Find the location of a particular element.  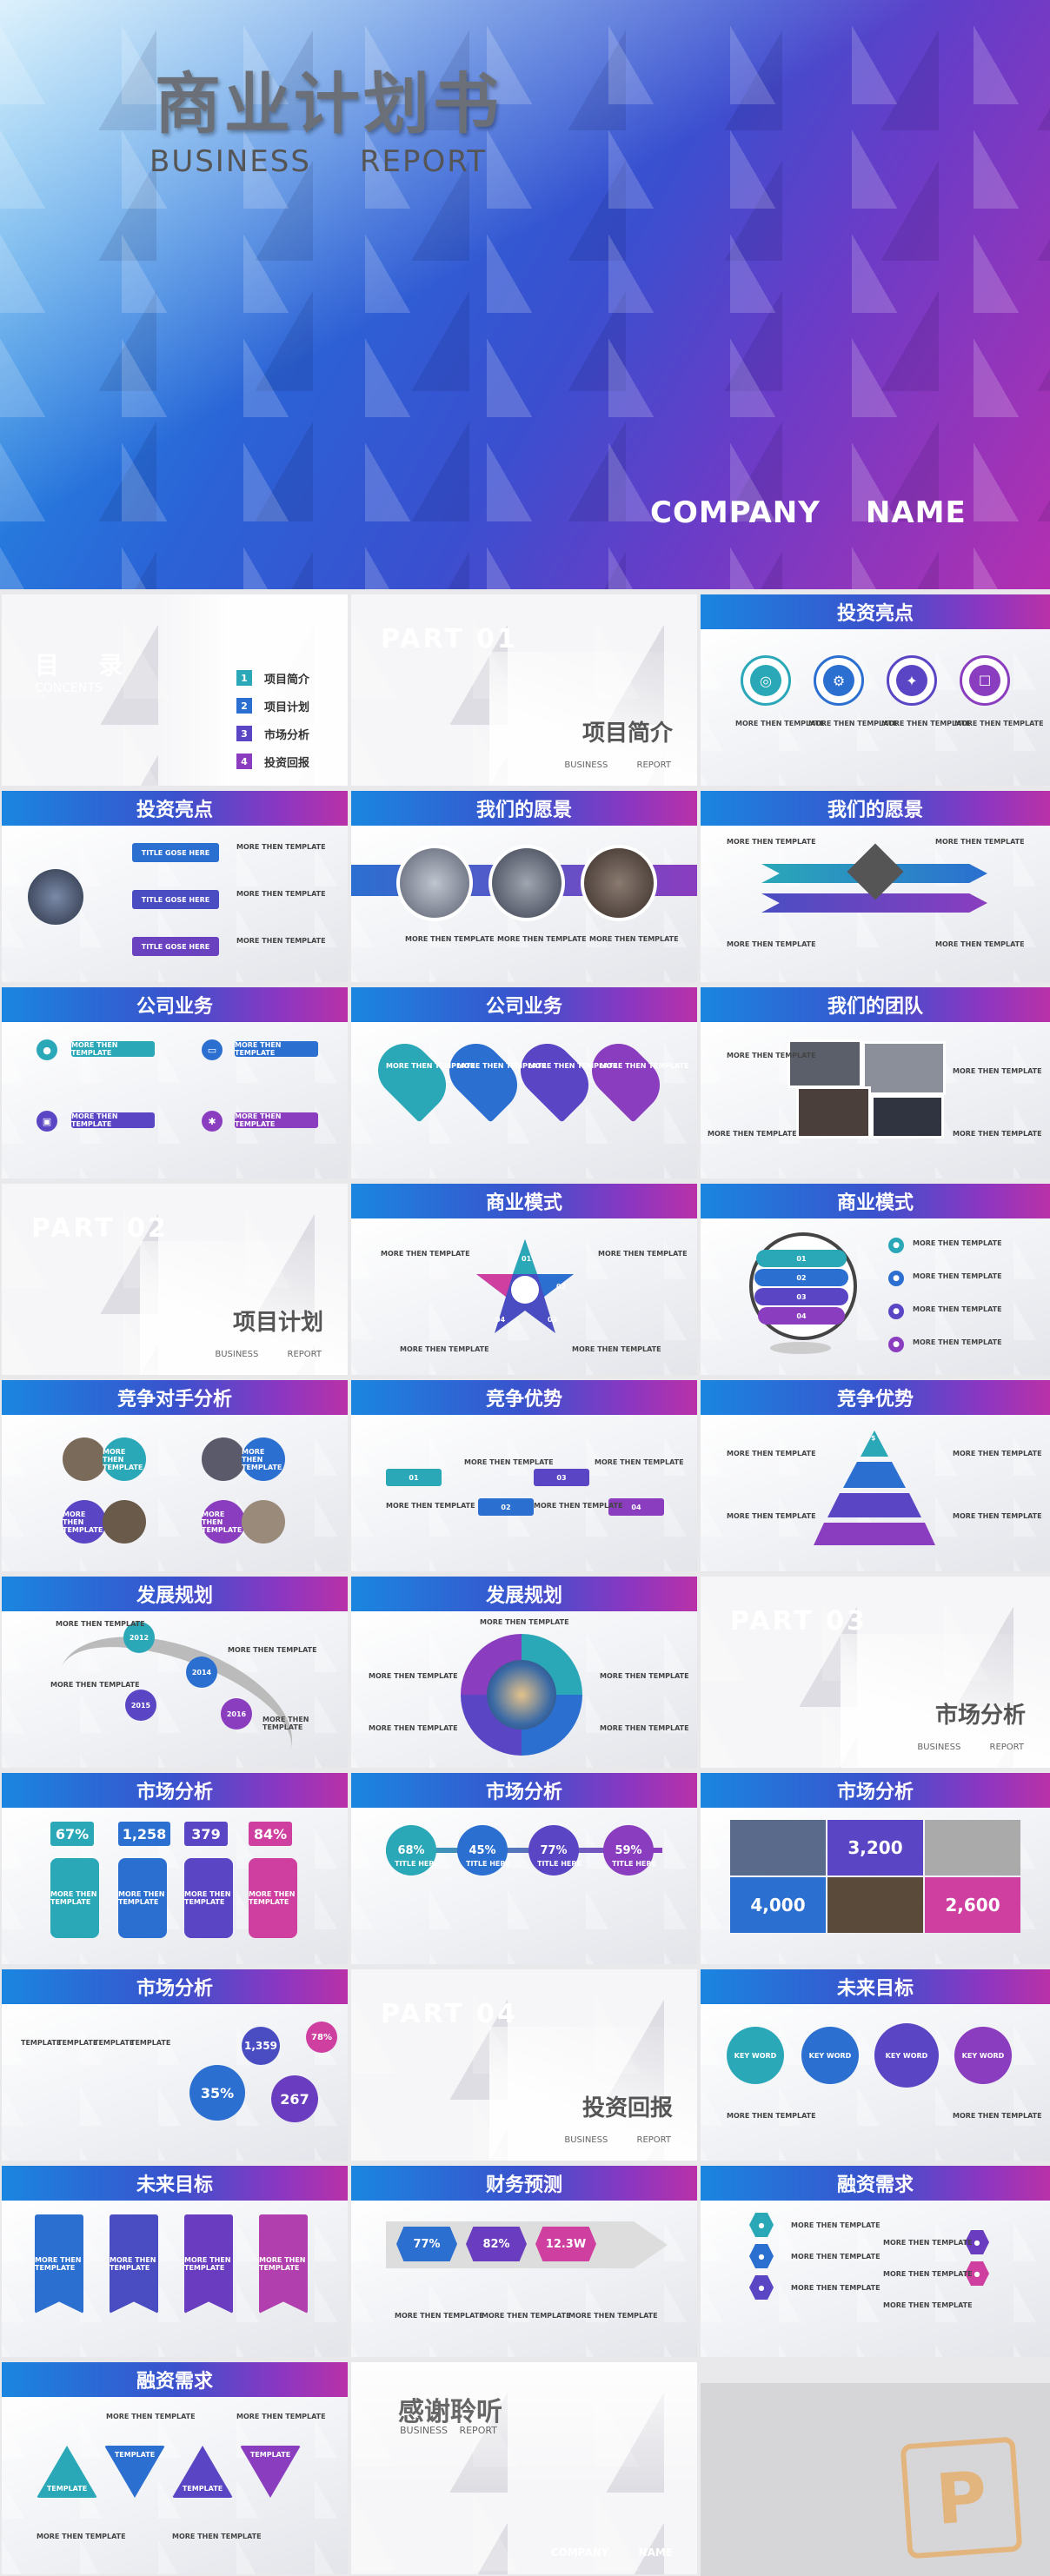

band-label: 01 is located at coordinates (802, 1258).